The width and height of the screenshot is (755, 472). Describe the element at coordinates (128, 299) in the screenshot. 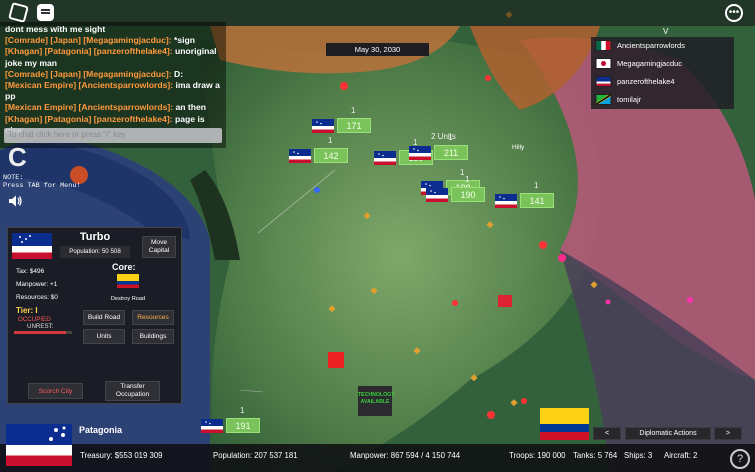

I see `destroy-road-button: Destroy Road` at that location.